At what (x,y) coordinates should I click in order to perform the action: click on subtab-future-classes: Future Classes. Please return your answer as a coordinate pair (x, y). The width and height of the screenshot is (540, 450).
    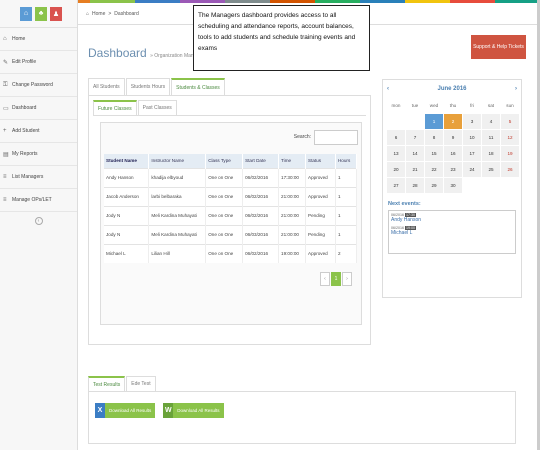
    Looking at the image, I should click on (115, 107).